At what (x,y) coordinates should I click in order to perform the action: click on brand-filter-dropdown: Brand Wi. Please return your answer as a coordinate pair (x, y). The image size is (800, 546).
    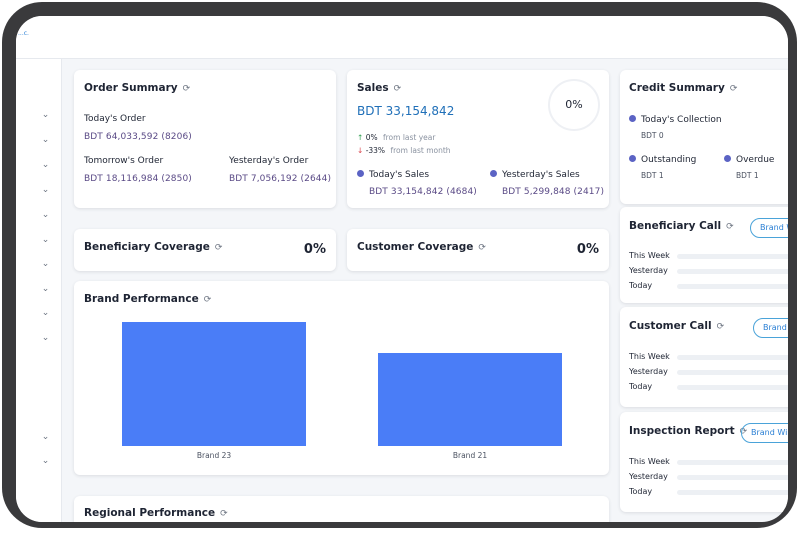
    Looking at the image, I should click on (764, 433).